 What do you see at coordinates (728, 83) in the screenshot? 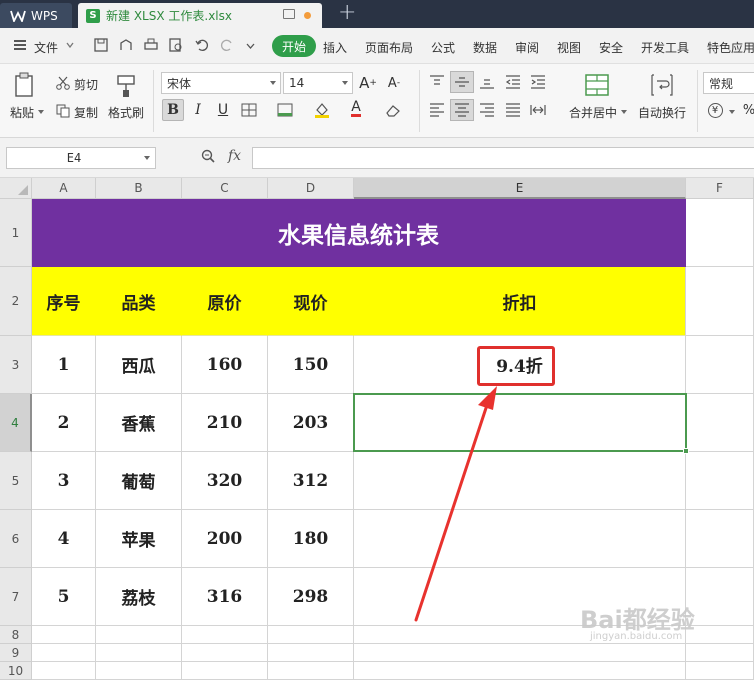
I see `number-format-select: 常规` at bounding box center [728, 83].